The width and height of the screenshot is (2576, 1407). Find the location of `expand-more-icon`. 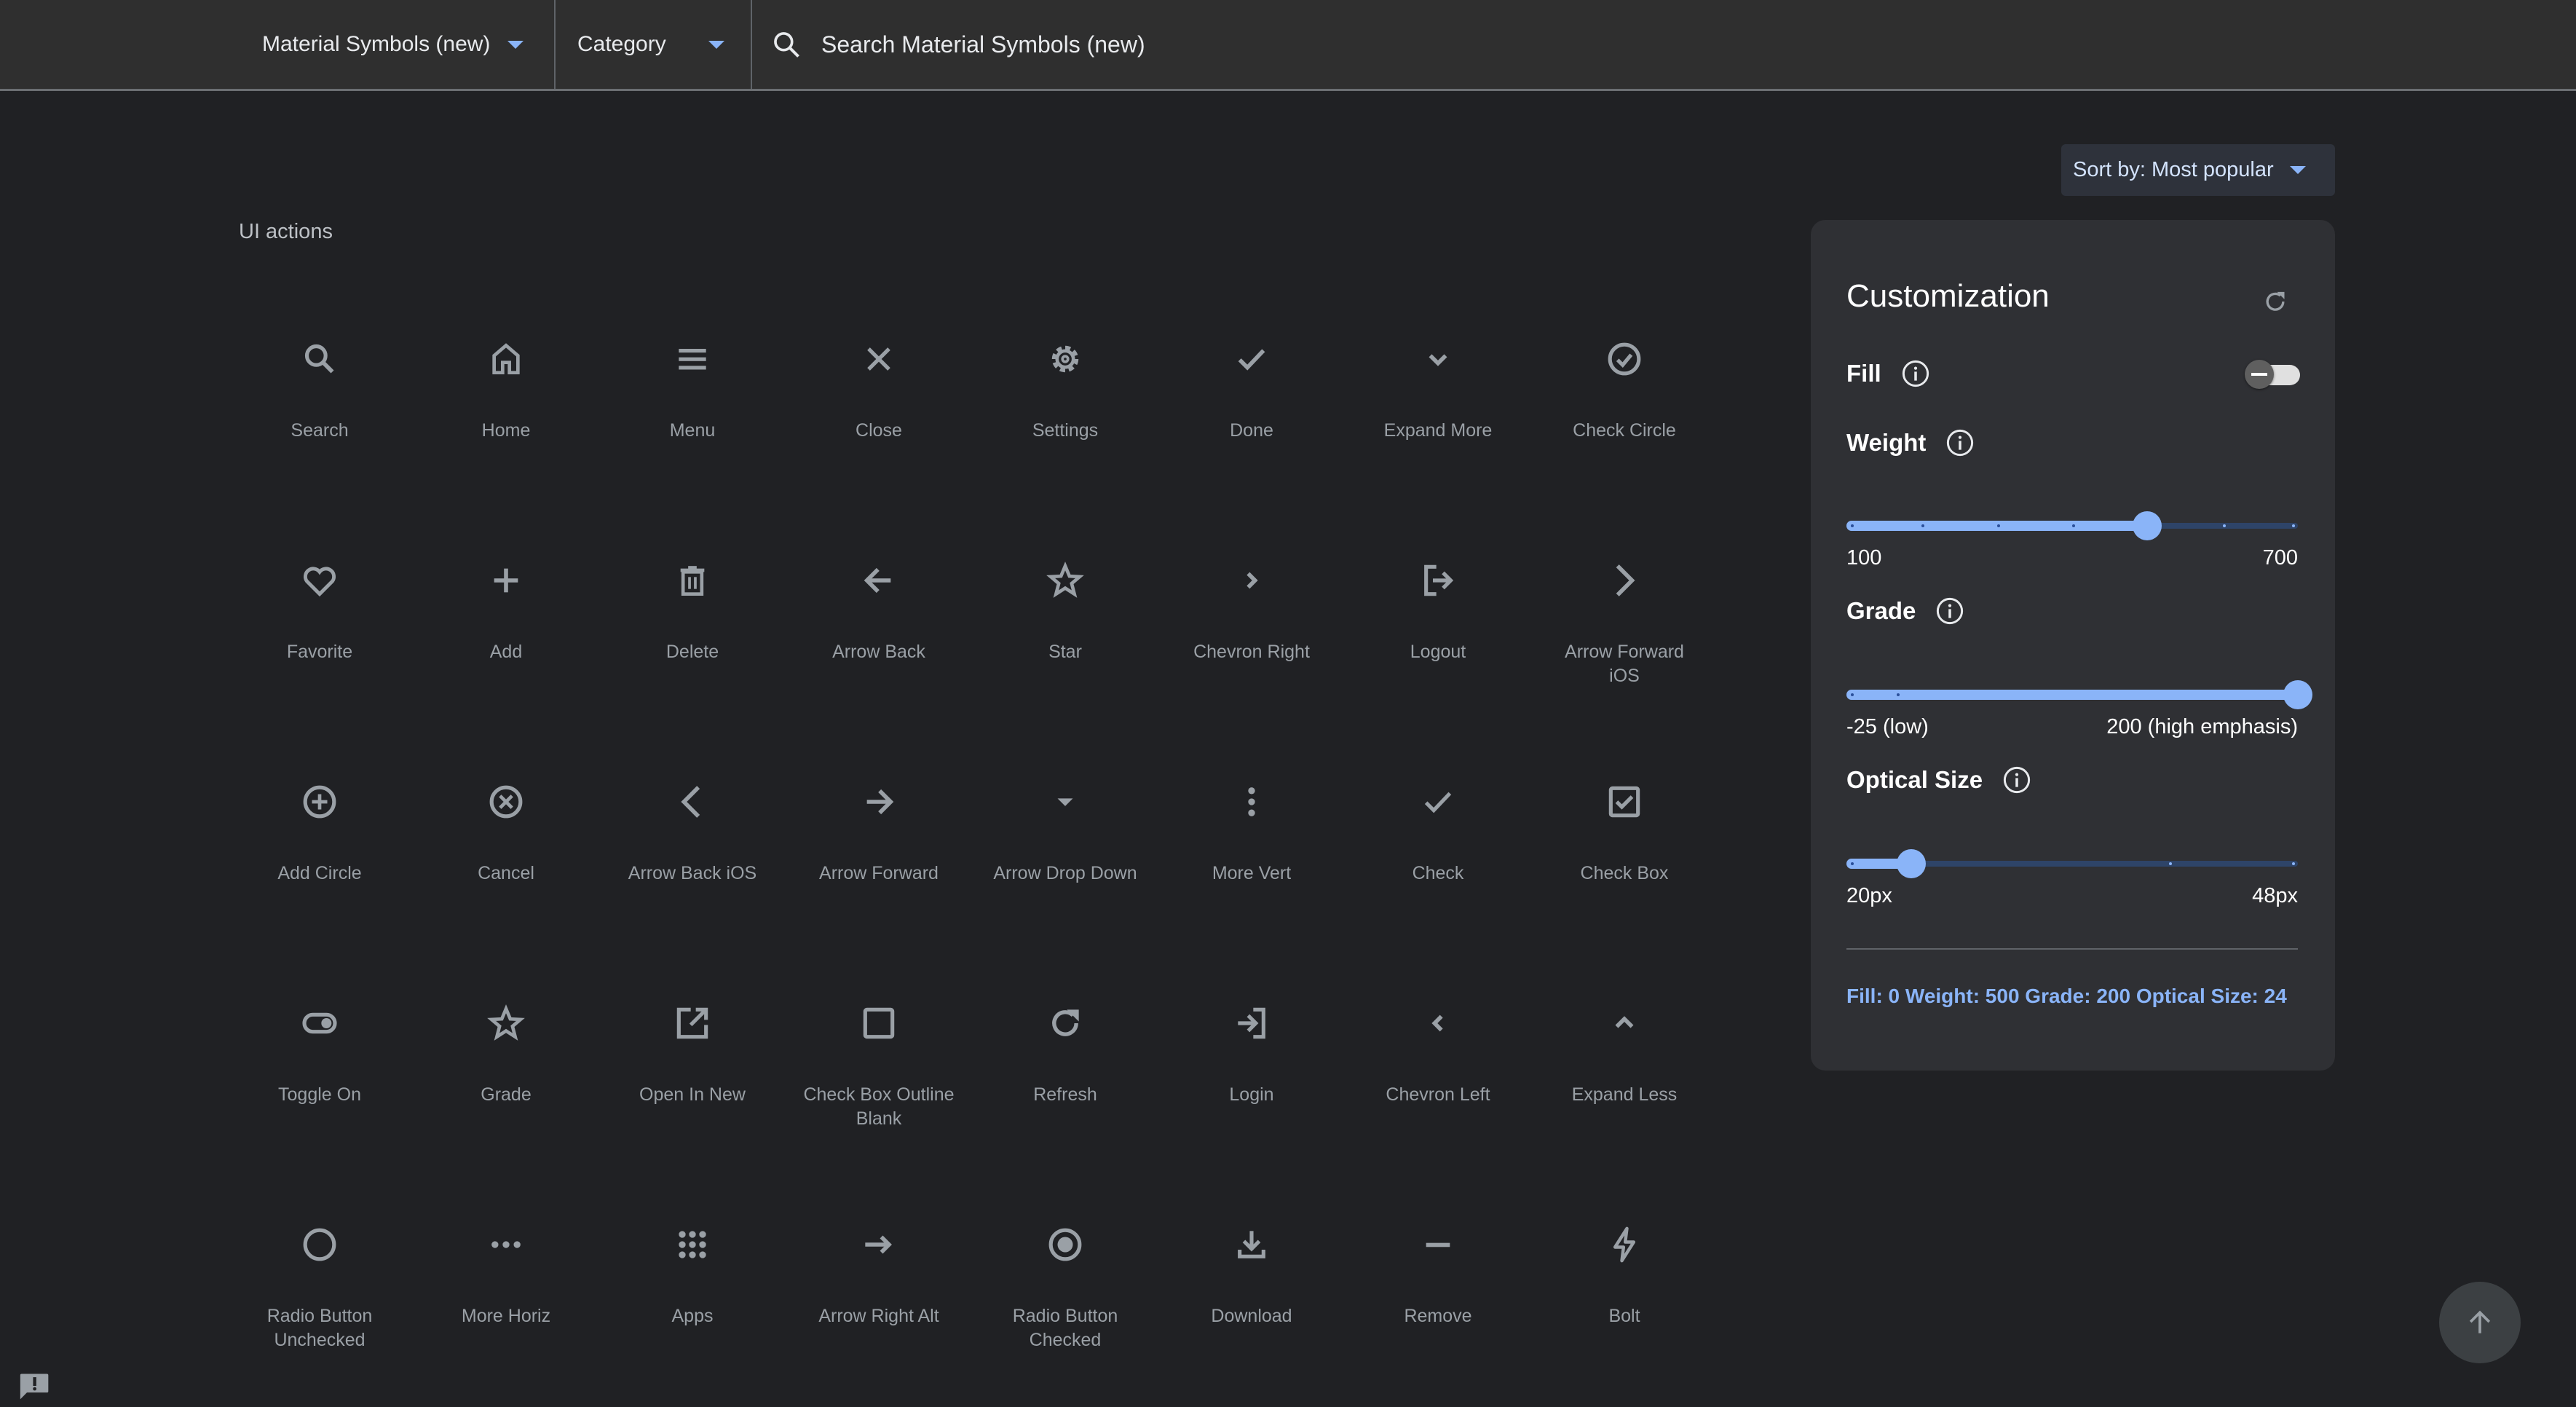

expand-more-icon is located at coordinates (1438, 359).